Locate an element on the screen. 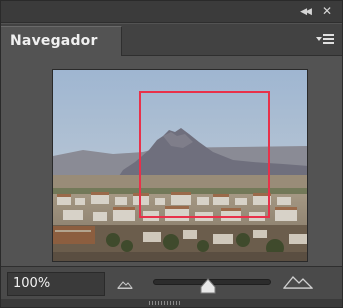 The image size is (343, 308). zoom-bar: 100% is located at coordinates (171, 282).